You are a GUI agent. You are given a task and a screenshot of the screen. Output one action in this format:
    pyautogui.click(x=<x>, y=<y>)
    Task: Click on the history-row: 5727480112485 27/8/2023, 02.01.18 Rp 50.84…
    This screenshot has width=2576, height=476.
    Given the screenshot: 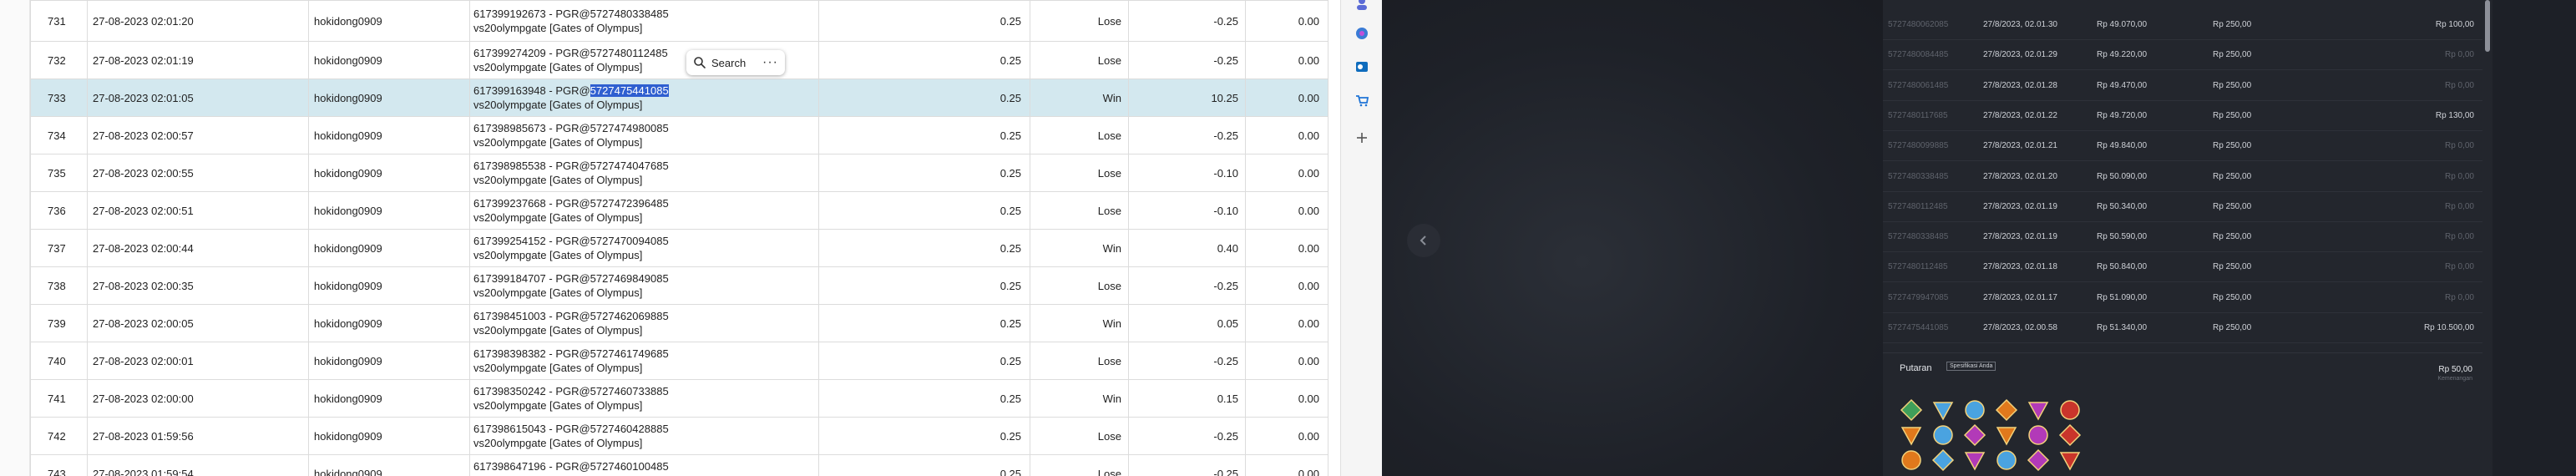 What is the action you would take?
    pyautogui.click(x=2182, y=267)
    